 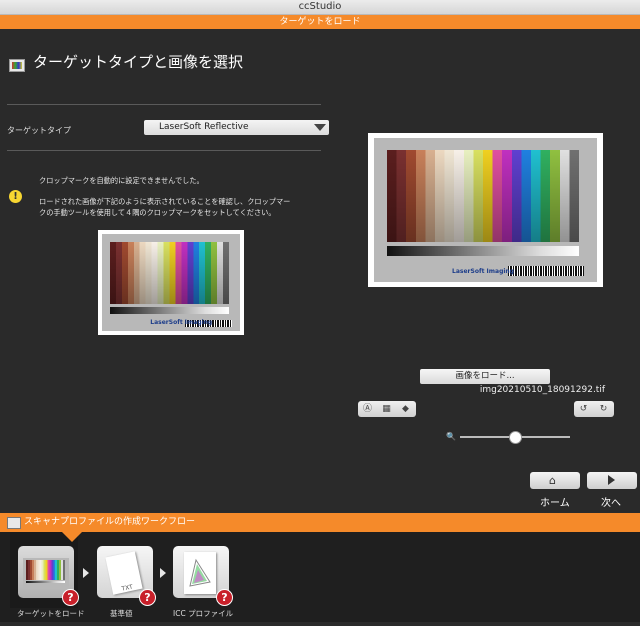 I want to click on section-header: ターゲットをロード, so click(x=320, y=22).